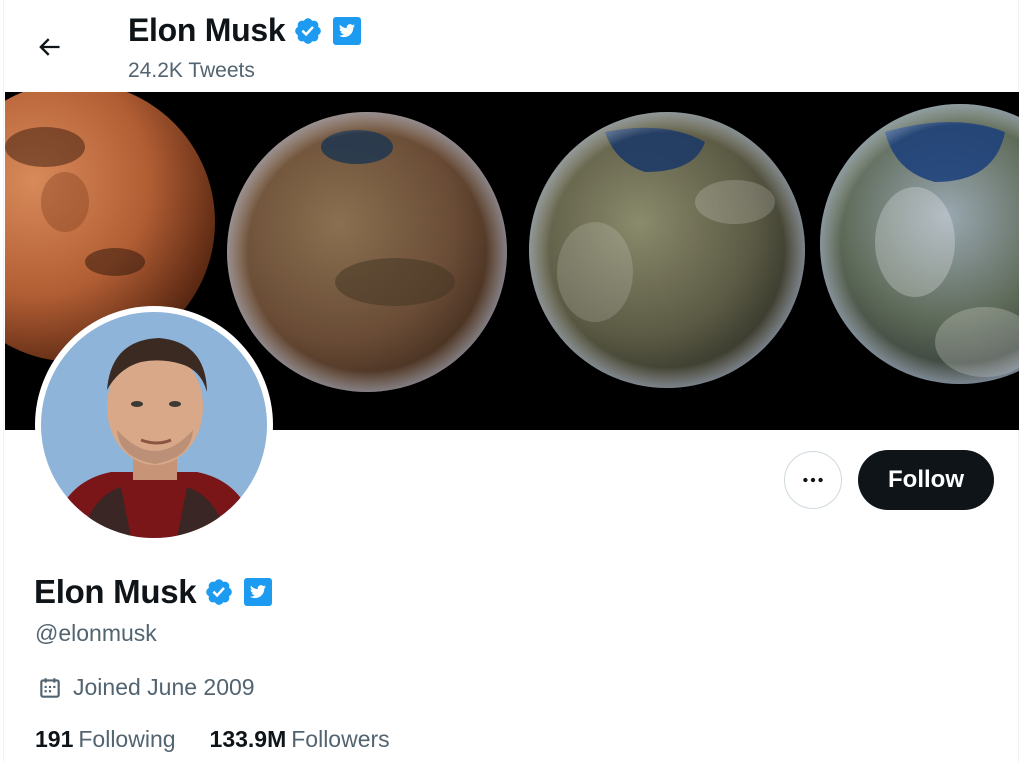  I want to click on avatar, so click(154, 425).